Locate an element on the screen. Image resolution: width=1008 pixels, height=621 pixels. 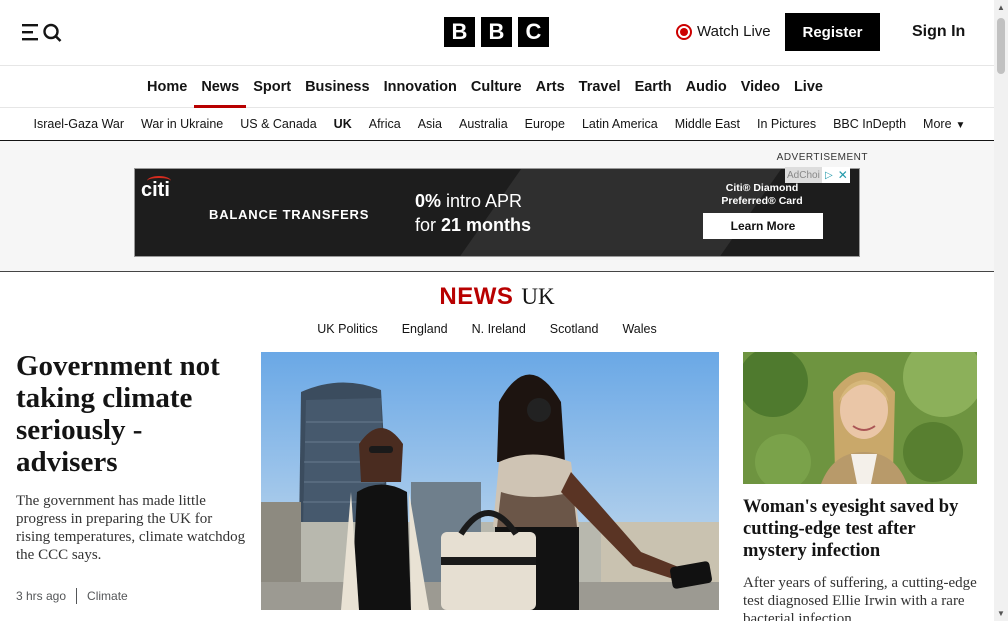
nav-item-home: Home is located at coordinates (167, 87).